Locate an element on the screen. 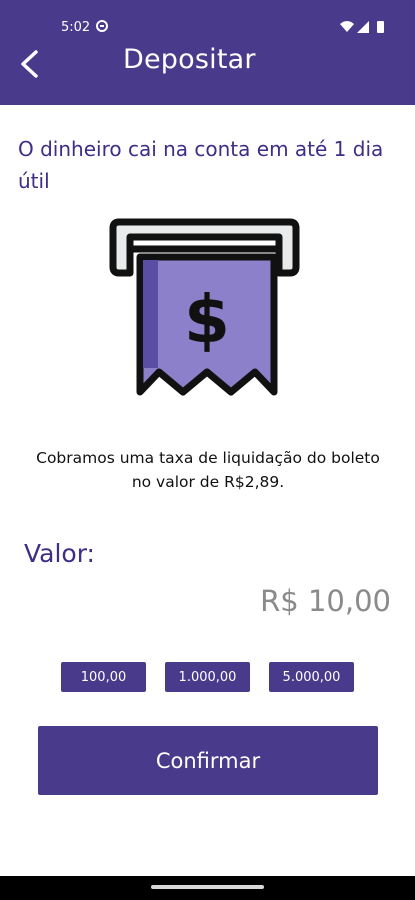 This screenshot has width=415, height=900. amount-label: Valor: is located at coordinates (59, 553).